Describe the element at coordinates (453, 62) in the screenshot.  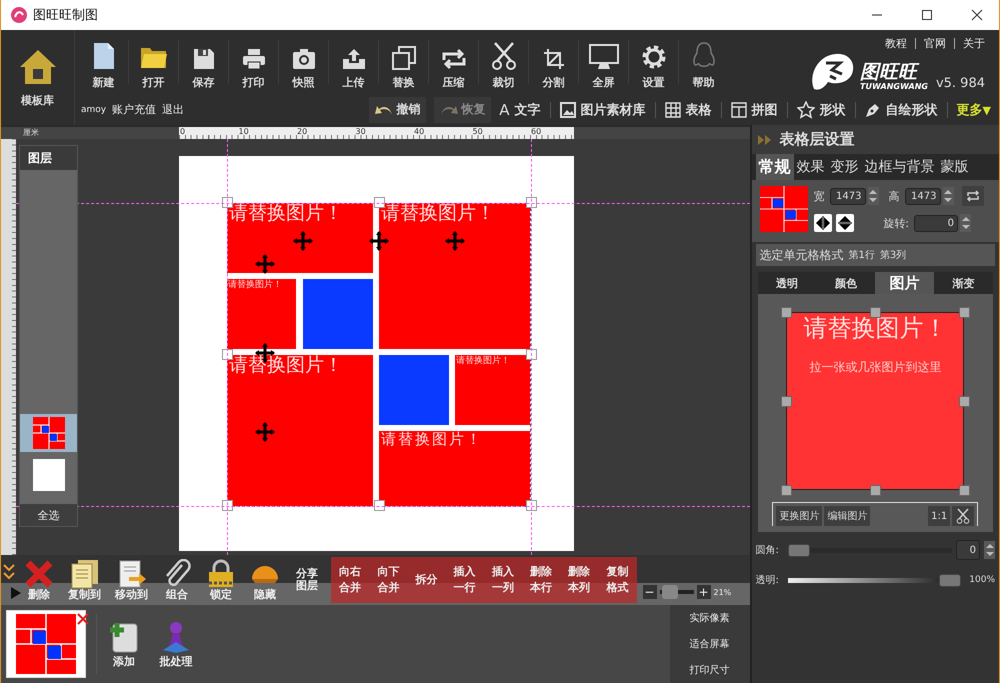
I see `toolbar-button: 压缩` at that location.